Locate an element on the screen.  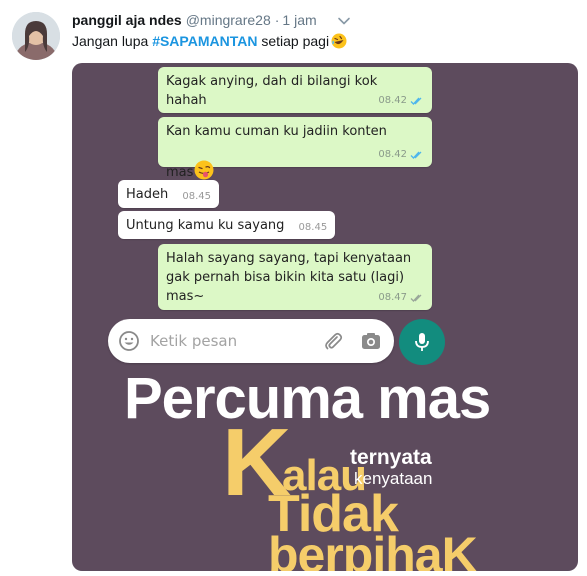
camera-icon is located at coordinates (371, 341).